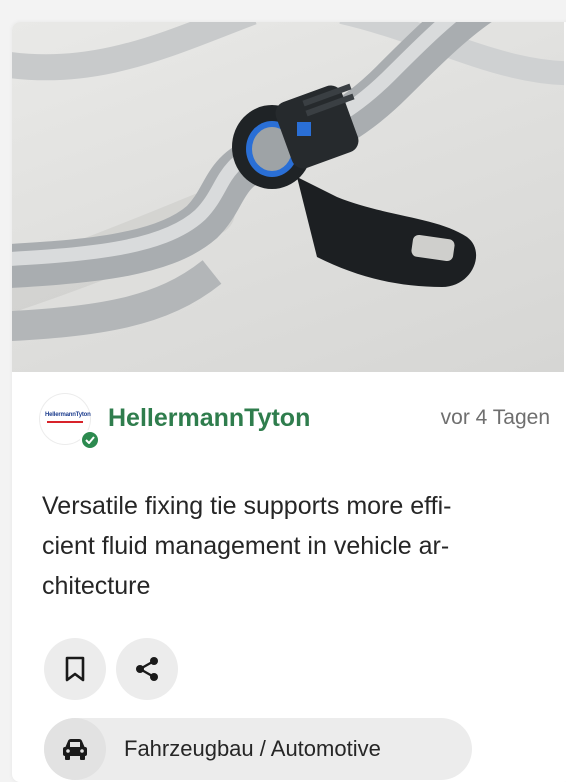 This screenshot has width=566, height=782. Describe the element at coordinates (65, 422) in the screenshot. I see `logo-accent` at that location.